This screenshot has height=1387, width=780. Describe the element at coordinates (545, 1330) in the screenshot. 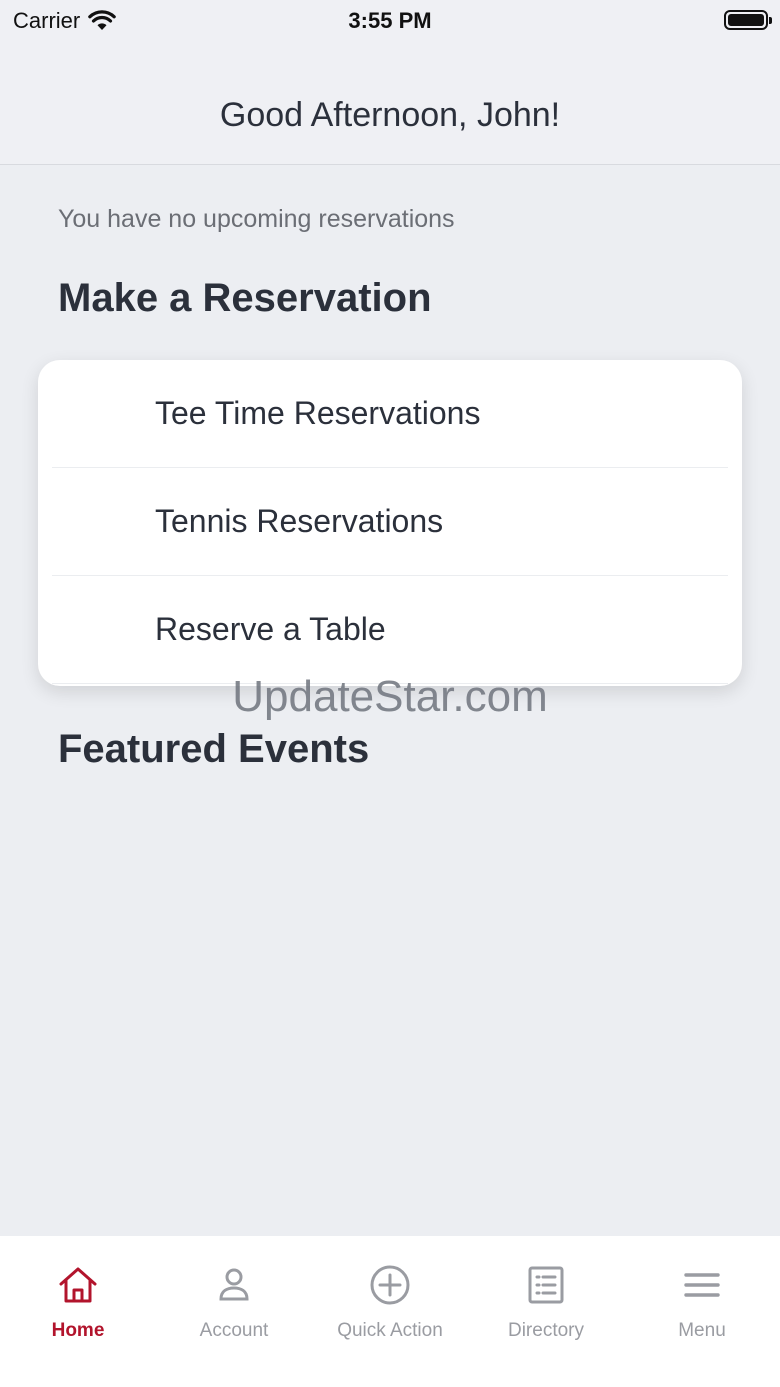

I see `tab-directory-label: Directory` at that location.